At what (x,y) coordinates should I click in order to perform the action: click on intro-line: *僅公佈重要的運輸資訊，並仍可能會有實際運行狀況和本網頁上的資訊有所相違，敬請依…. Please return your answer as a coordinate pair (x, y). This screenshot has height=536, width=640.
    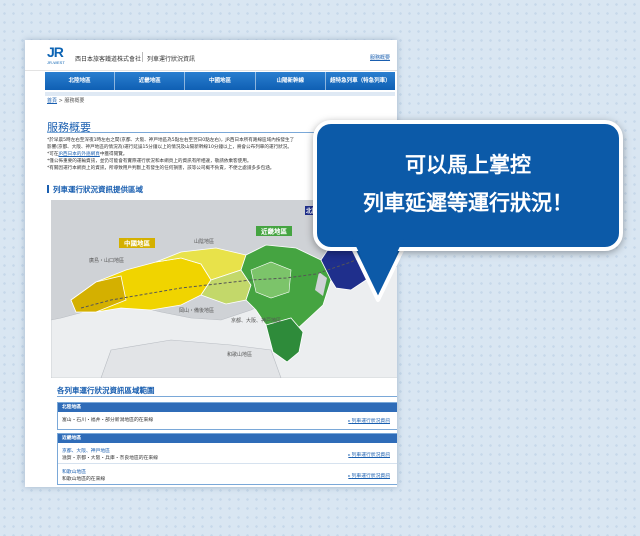
    Looking at the image, I should click on (149, 161).